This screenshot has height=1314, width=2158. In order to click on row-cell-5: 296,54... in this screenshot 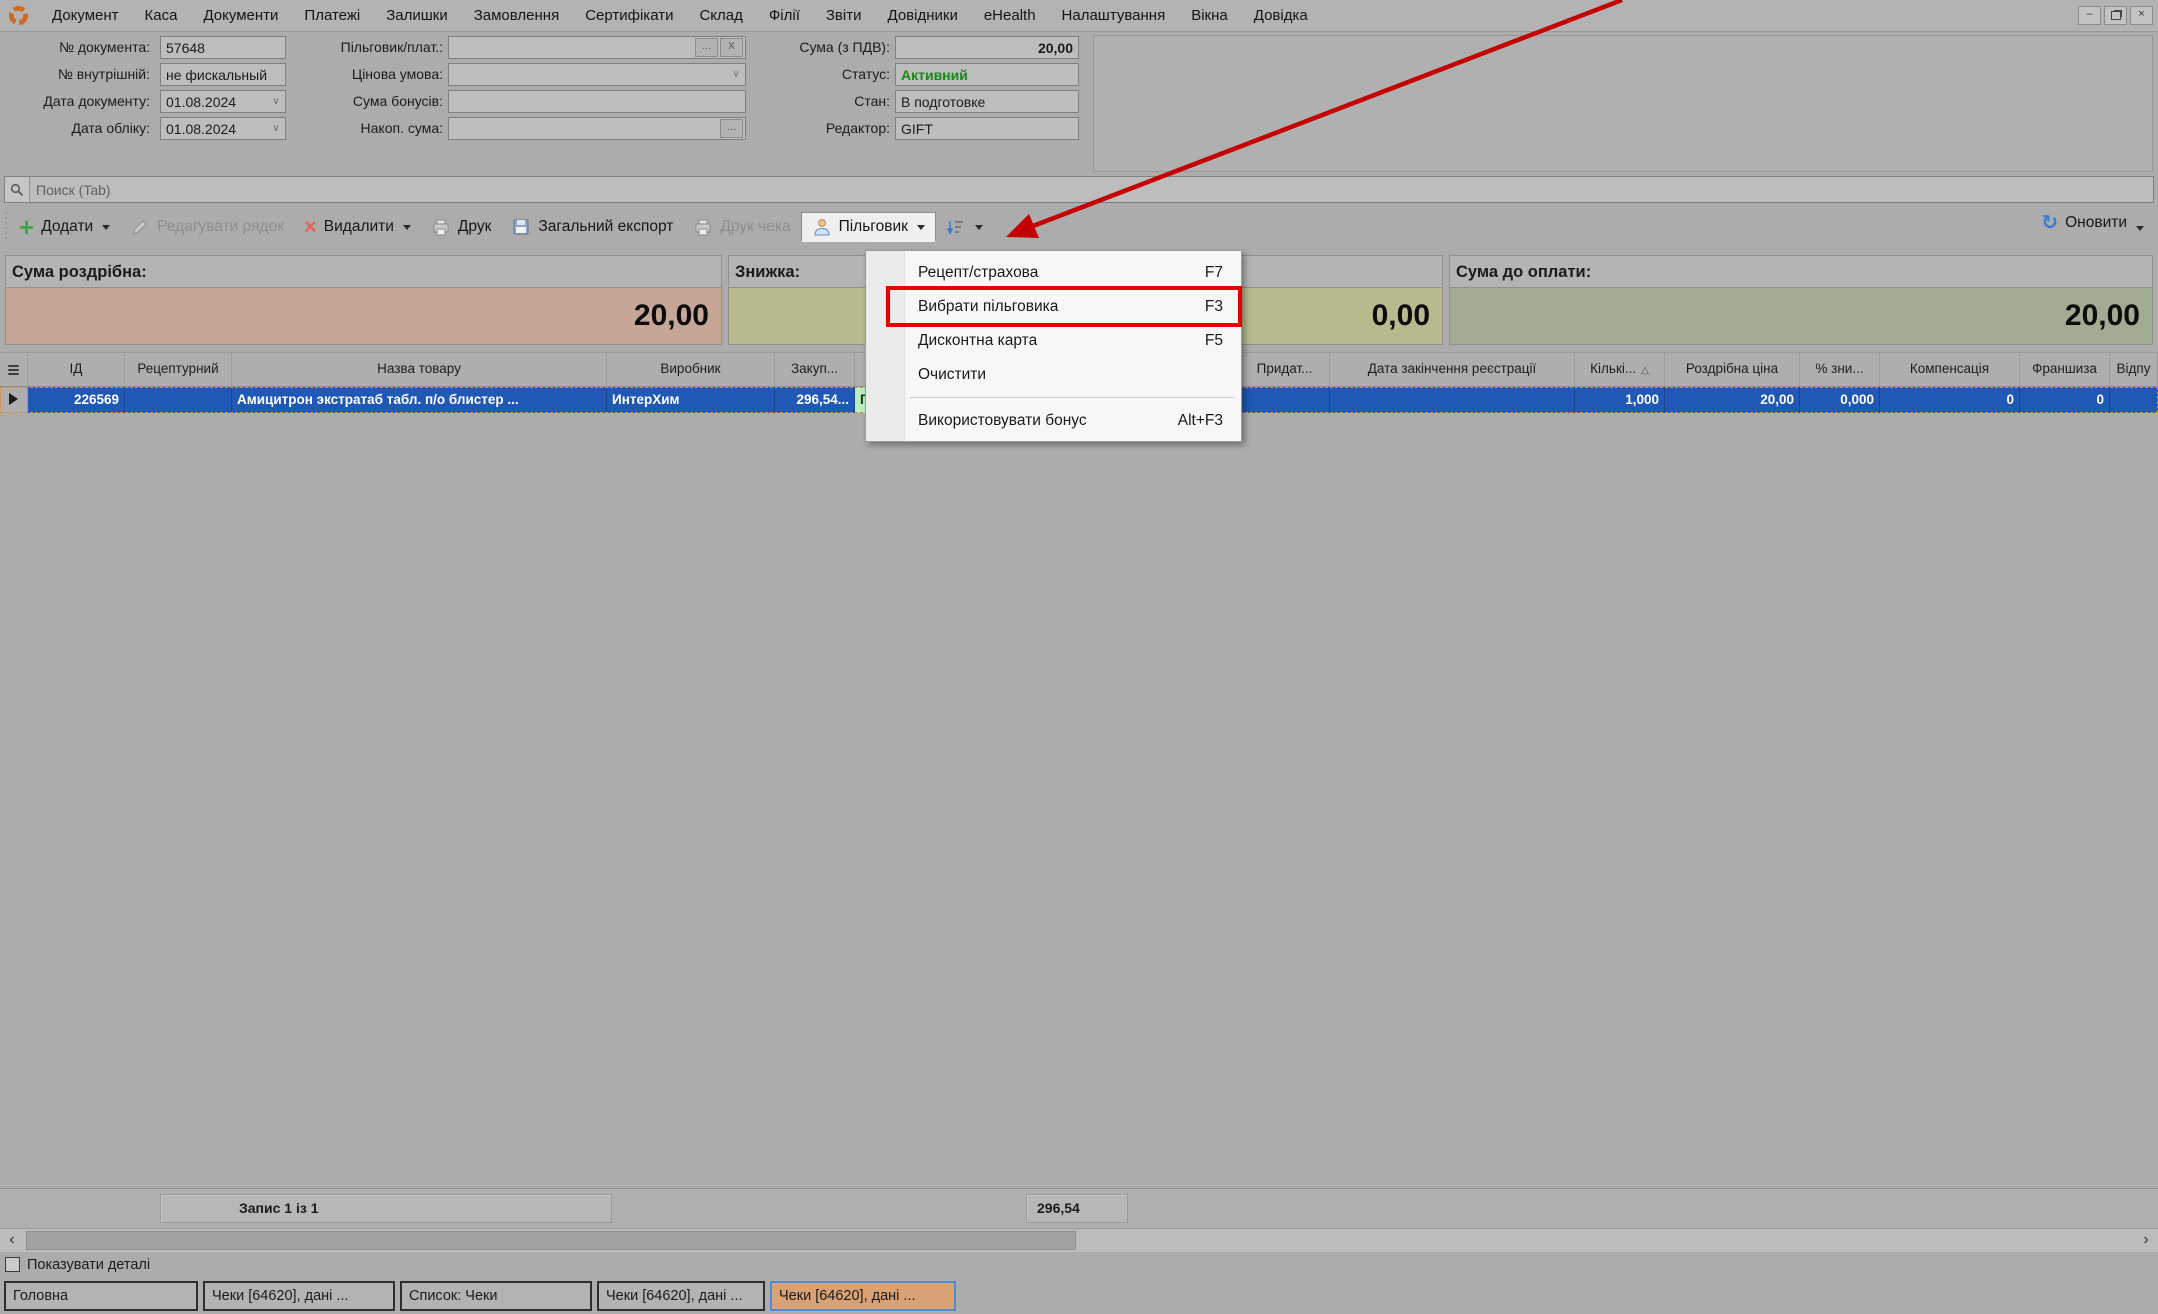, I will do `click(815, 400)`.